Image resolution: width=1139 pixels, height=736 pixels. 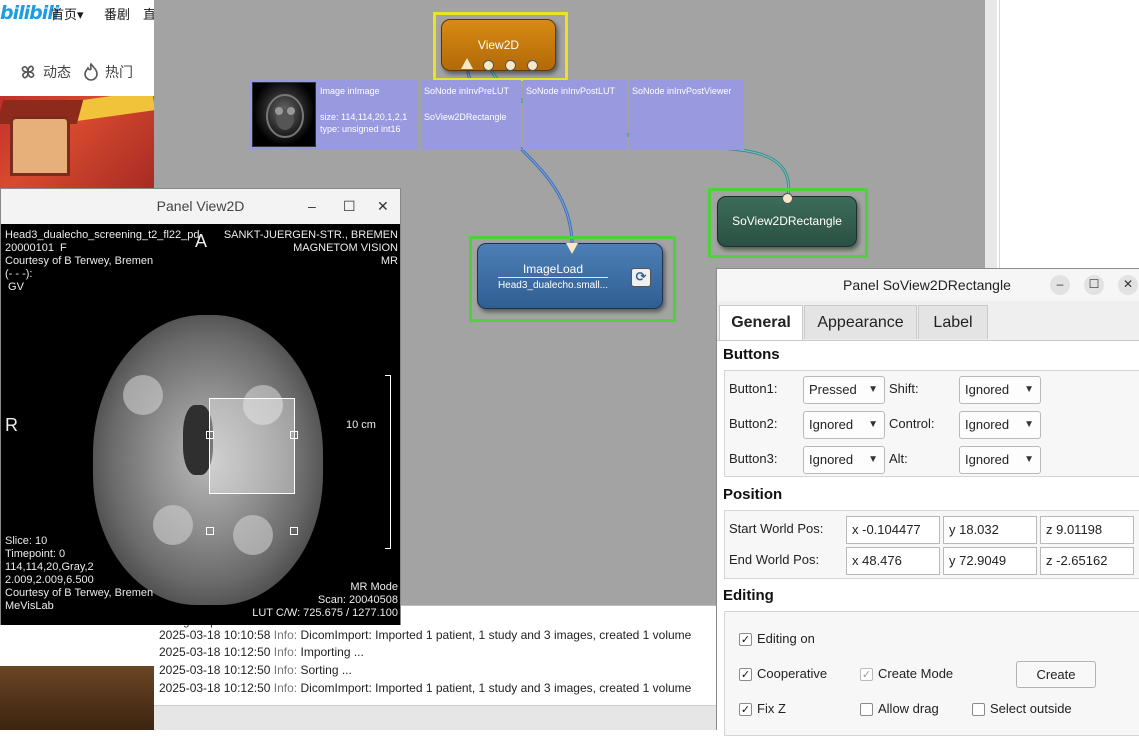 What do you see at coordinates (553, 269) in the screenshot?
I see `imageload-title: ImageLoad` at bounding box center [553, 269].